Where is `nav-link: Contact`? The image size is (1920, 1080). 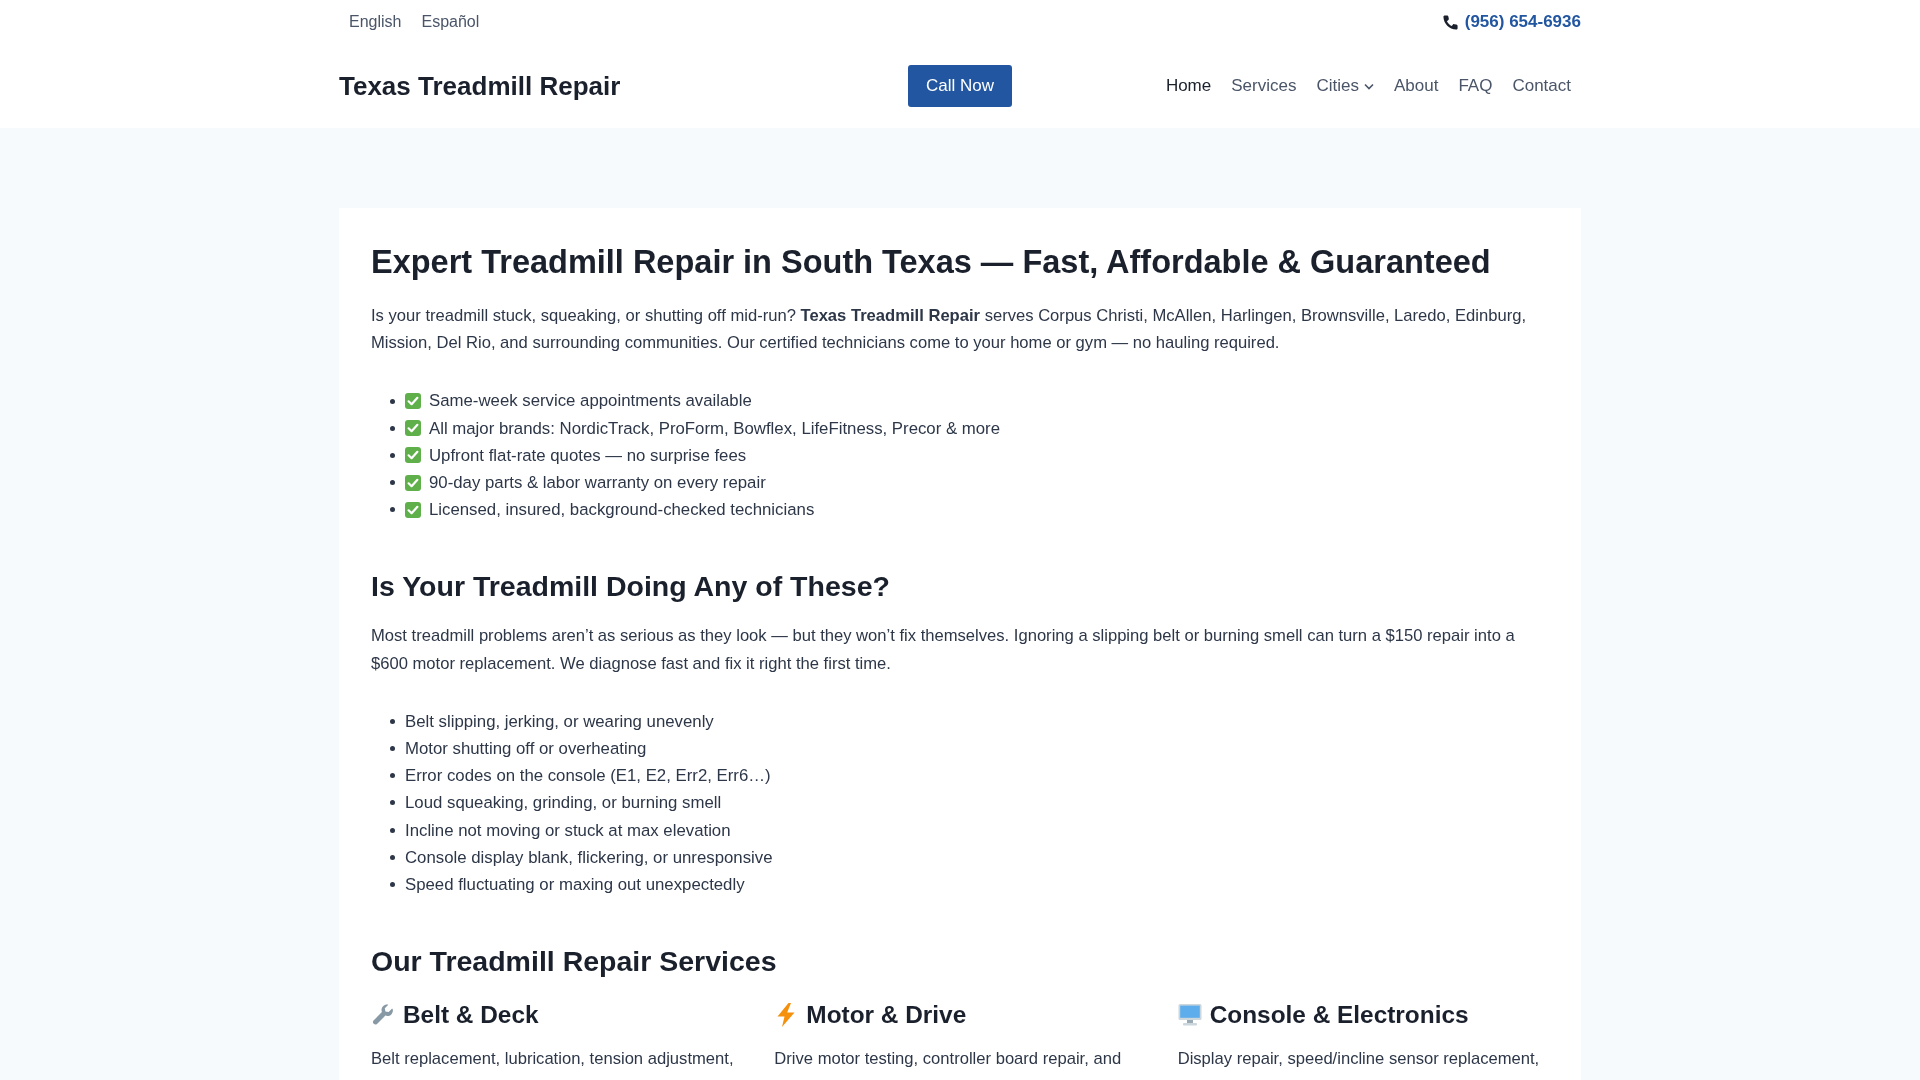
nav-link: Contact is located at coordinates (1541, 86).